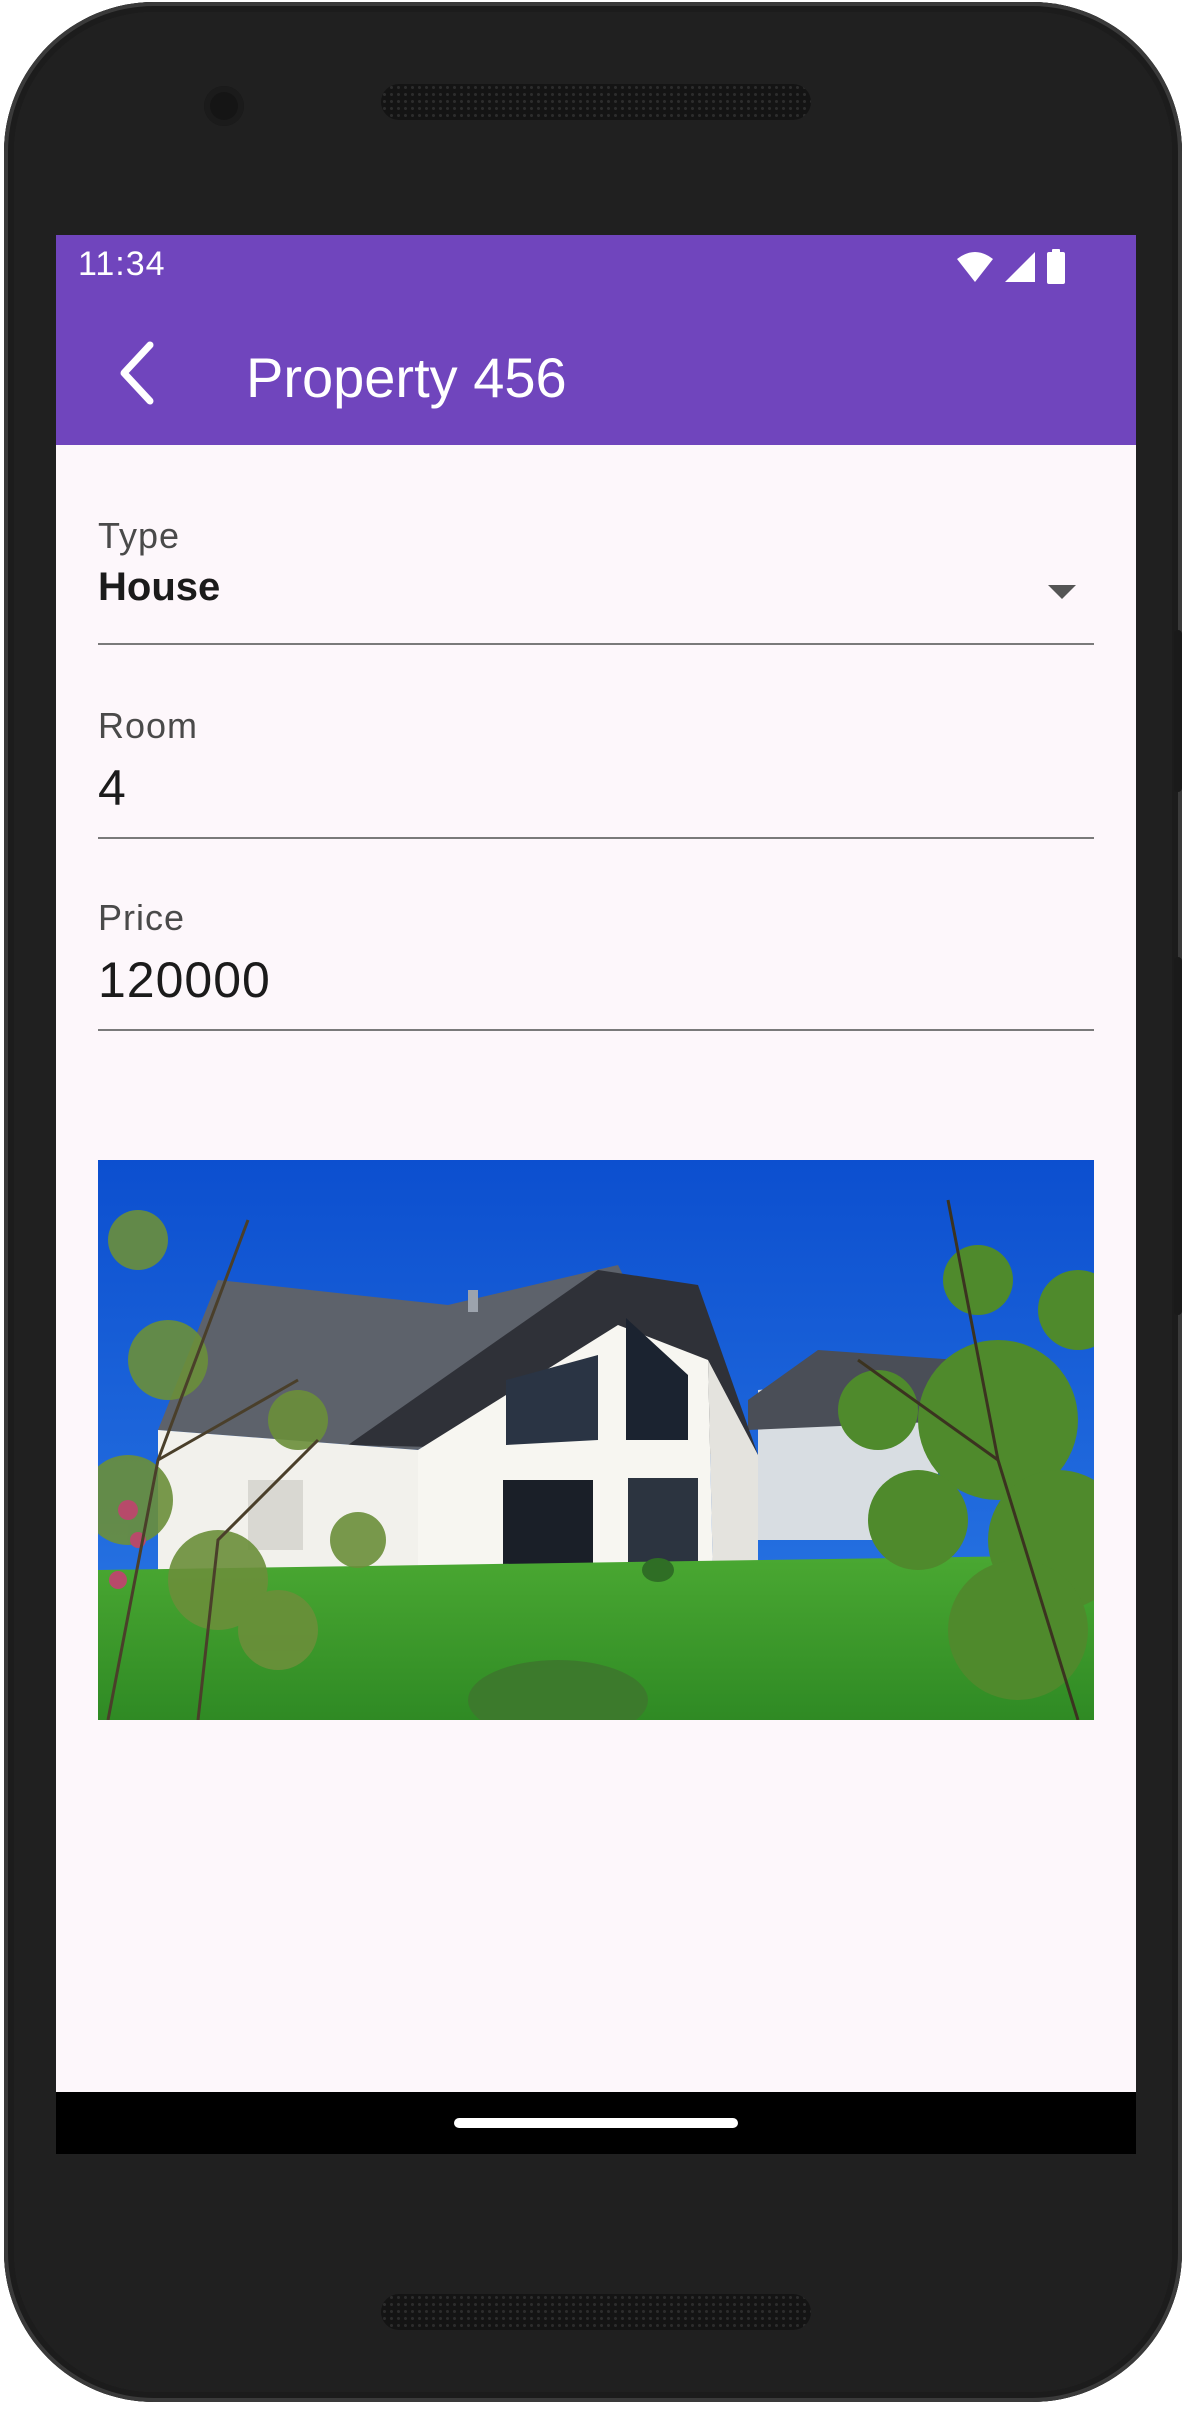 Image resolution: width=1194 pixels, height=2409 pixels. Describe the element at coordinates (1178, 711) in the screenshot. I see `power-button` at that location.